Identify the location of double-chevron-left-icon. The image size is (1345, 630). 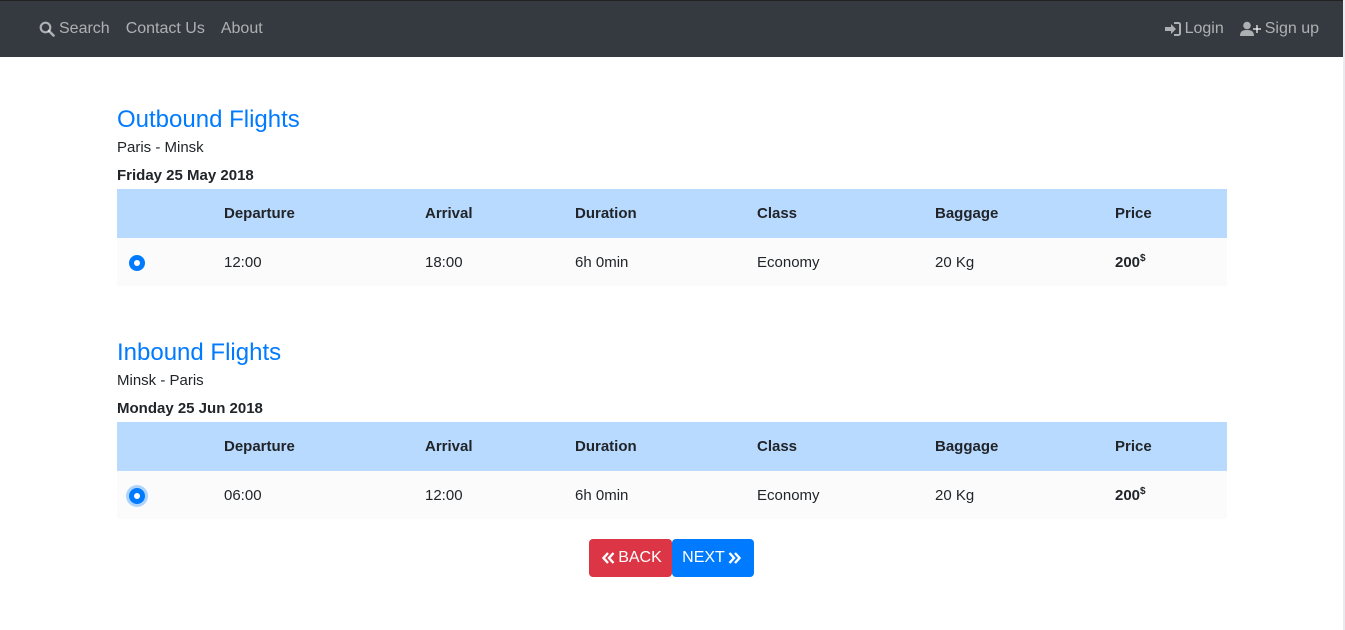
(608, 558).